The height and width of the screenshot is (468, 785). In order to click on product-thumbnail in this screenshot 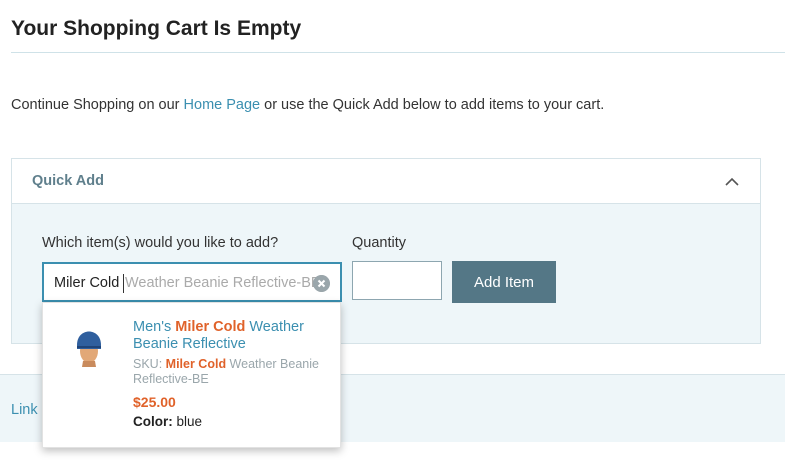, I will do `click(89, 343)`.